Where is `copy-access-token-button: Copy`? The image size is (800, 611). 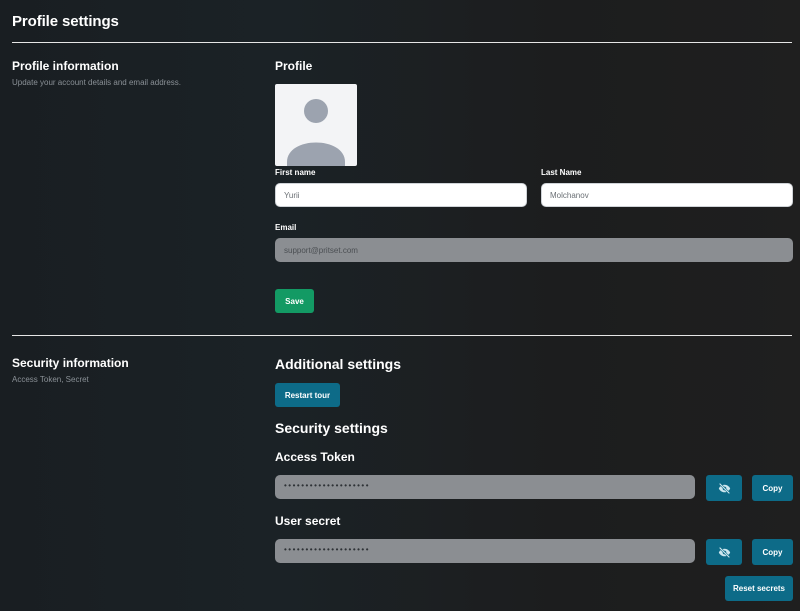
copy-access-token-button: Copy is located at coordinates (772, 488).